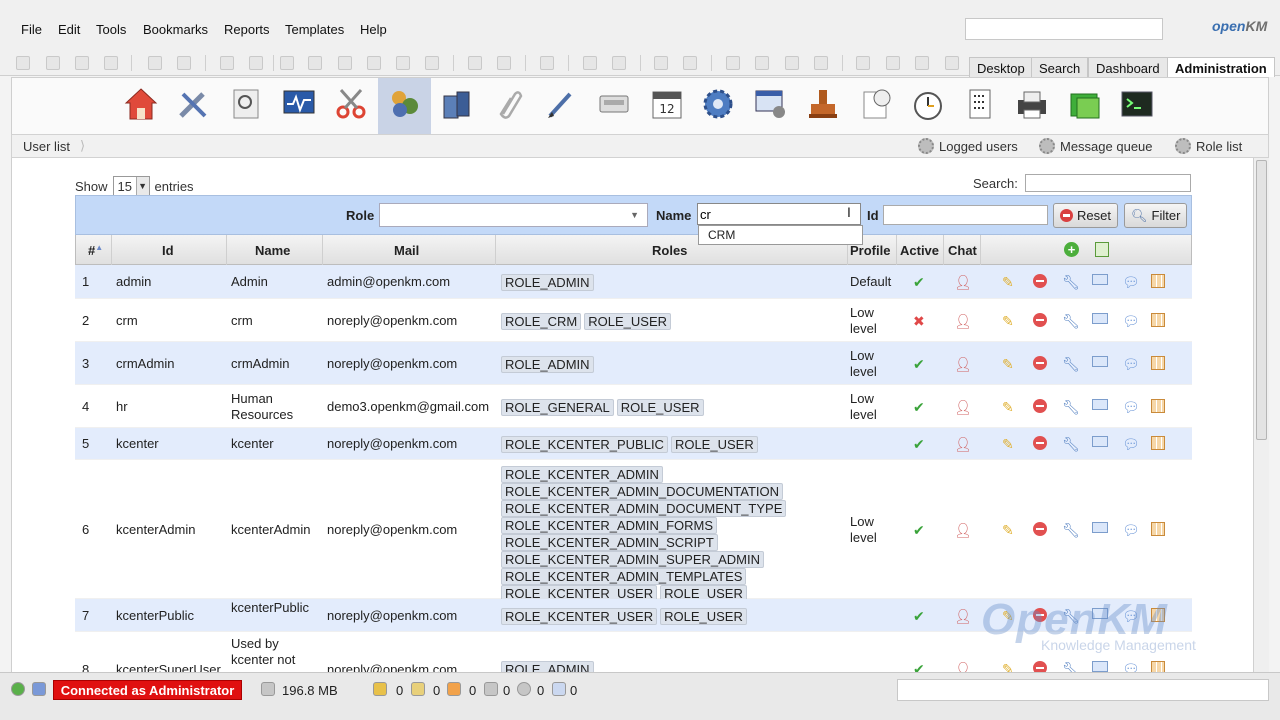 Image resolution: width=1280 pixels, height=720 pixels. Describe the element at coordinates (771, 104) in the screenshot. I see `window-settings-icon` at that location.